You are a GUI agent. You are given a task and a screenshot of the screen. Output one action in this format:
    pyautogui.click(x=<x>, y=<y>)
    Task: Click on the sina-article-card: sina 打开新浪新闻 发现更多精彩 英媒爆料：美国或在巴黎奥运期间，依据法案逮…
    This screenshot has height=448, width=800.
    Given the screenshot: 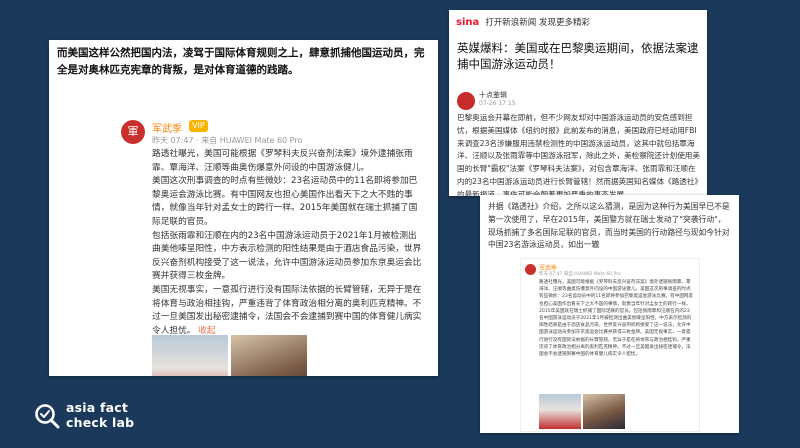 What is the action you would take?
    pyautogui.click(x=578, y=103)
    